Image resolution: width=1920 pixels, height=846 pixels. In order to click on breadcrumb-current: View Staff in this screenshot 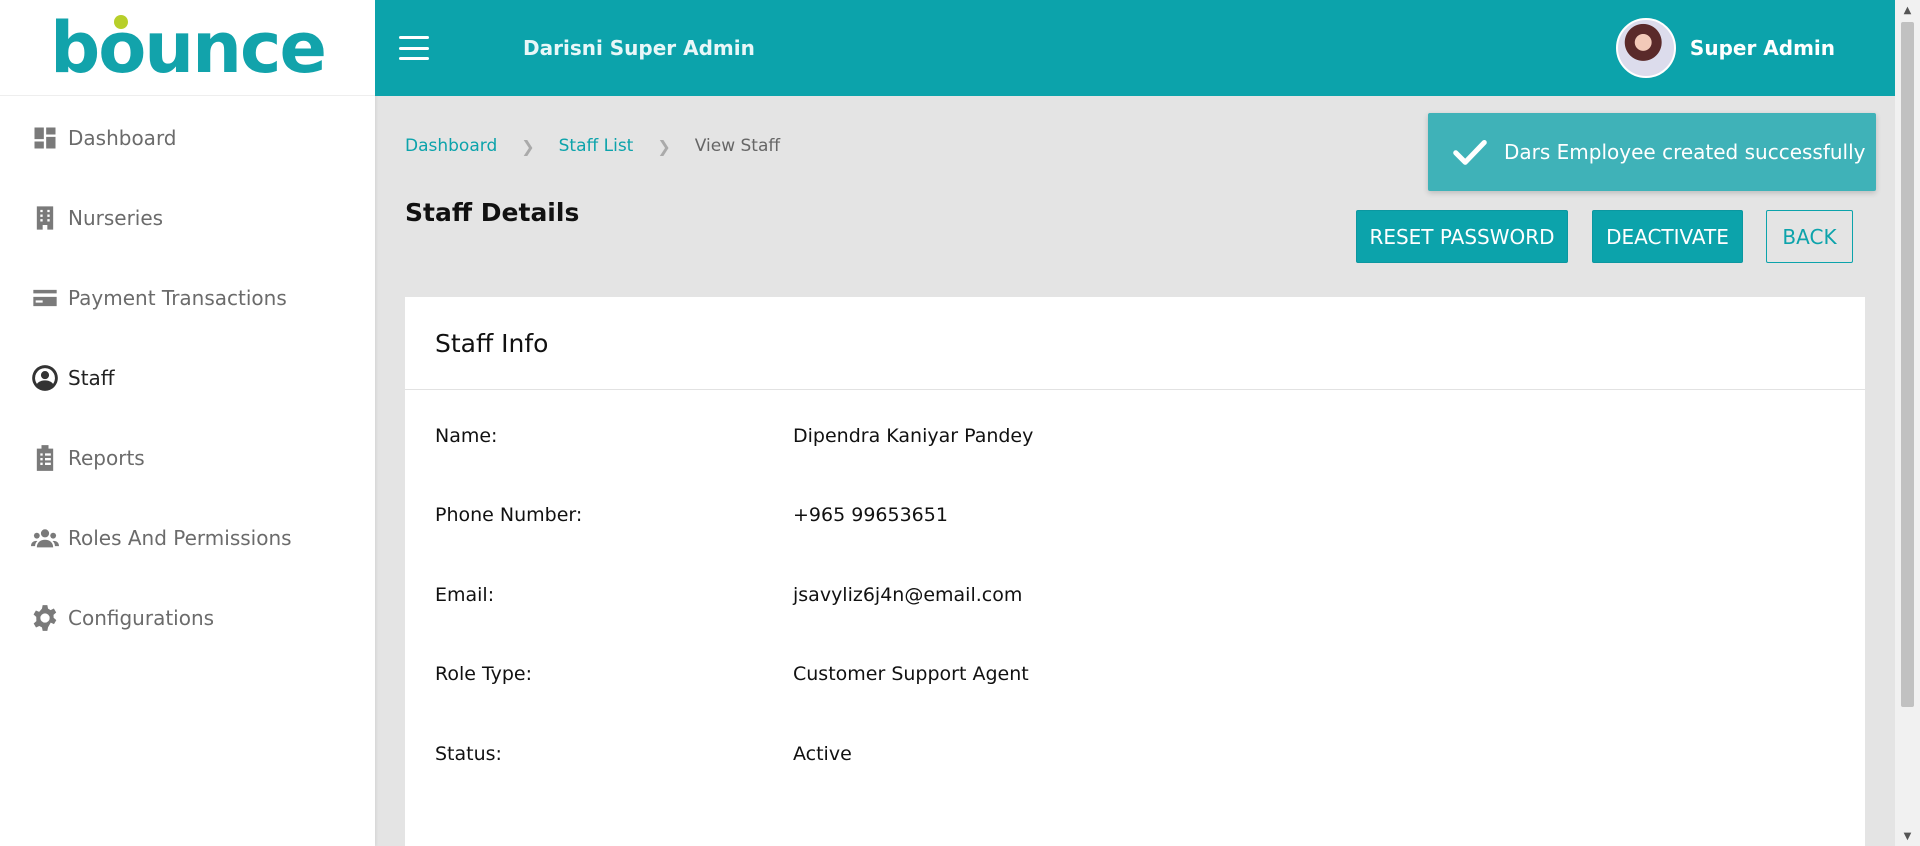, I will do `click(737, 146)`.